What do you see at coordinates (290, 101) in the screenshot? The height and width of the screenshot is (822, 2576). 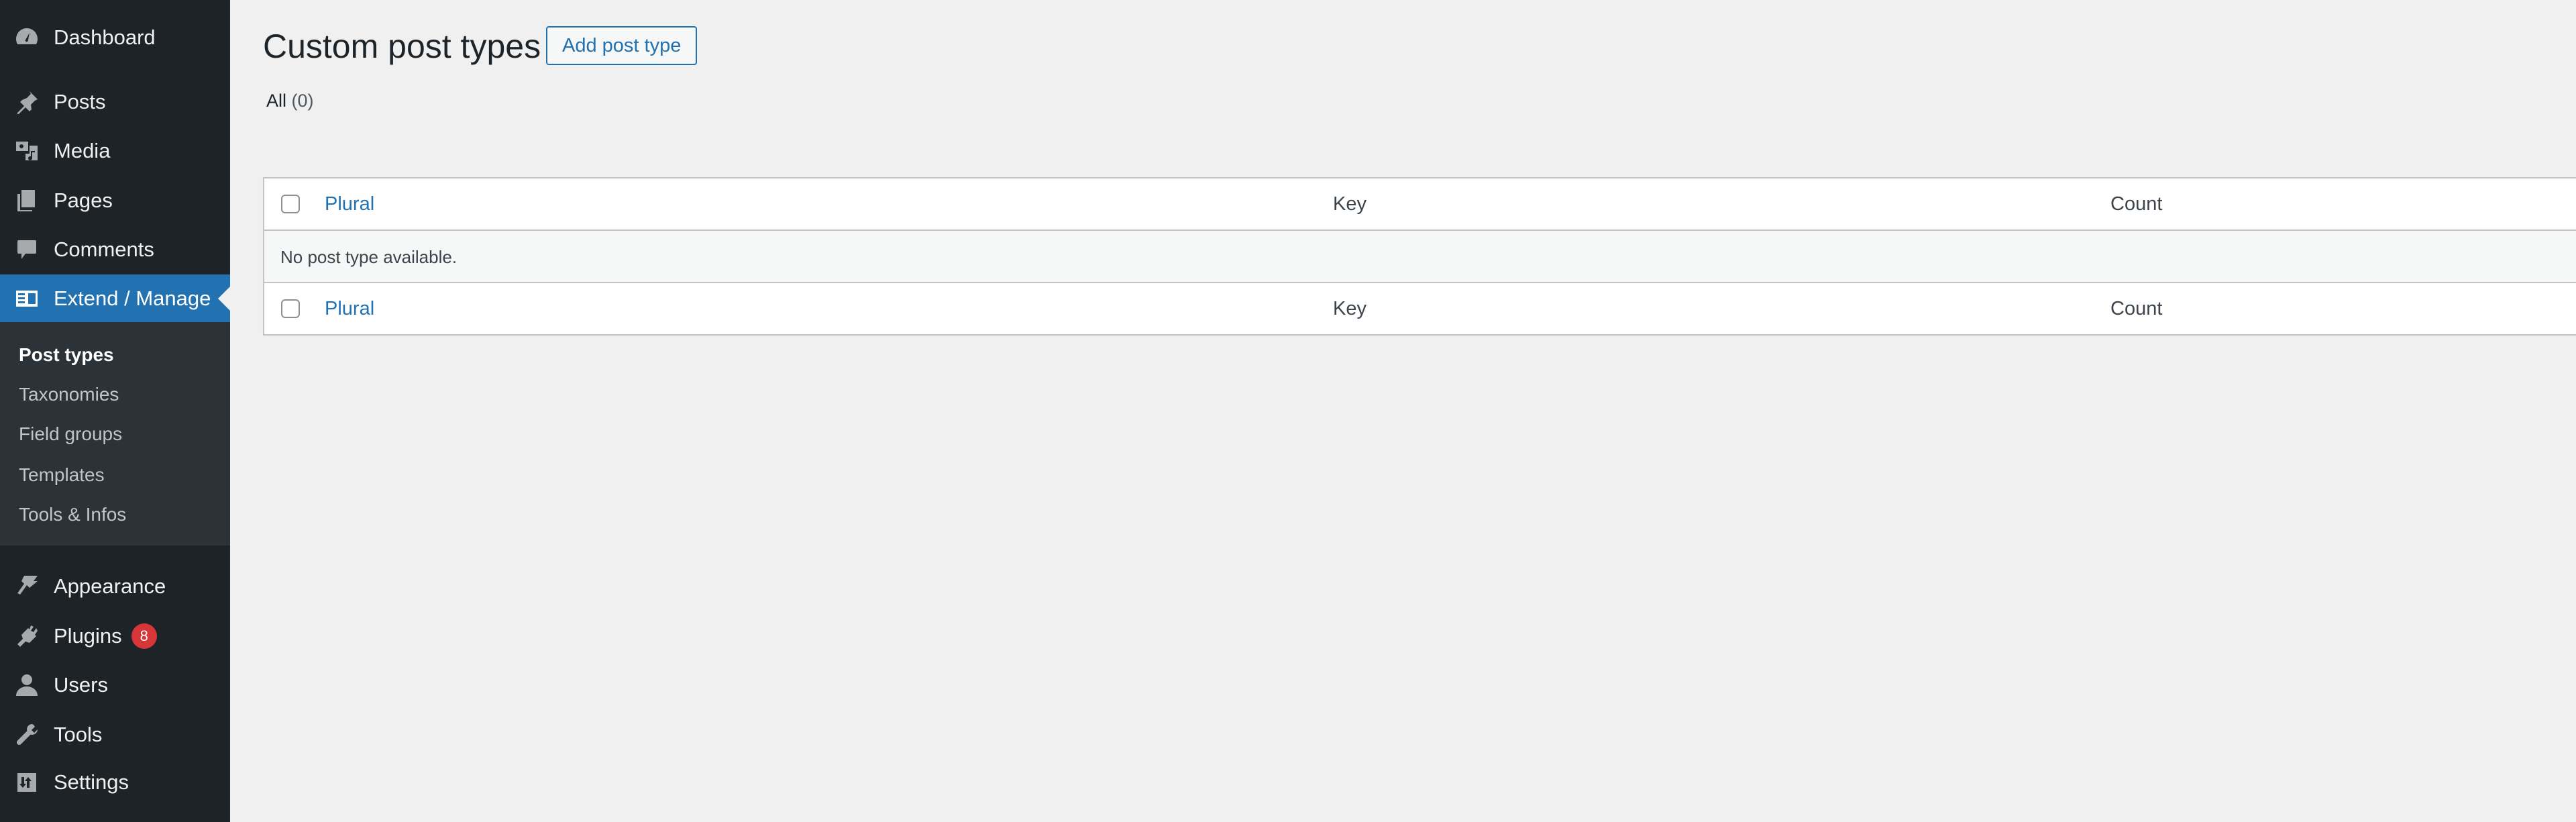 I see `filter-all: All (0)` at bounding box center [290, 101].